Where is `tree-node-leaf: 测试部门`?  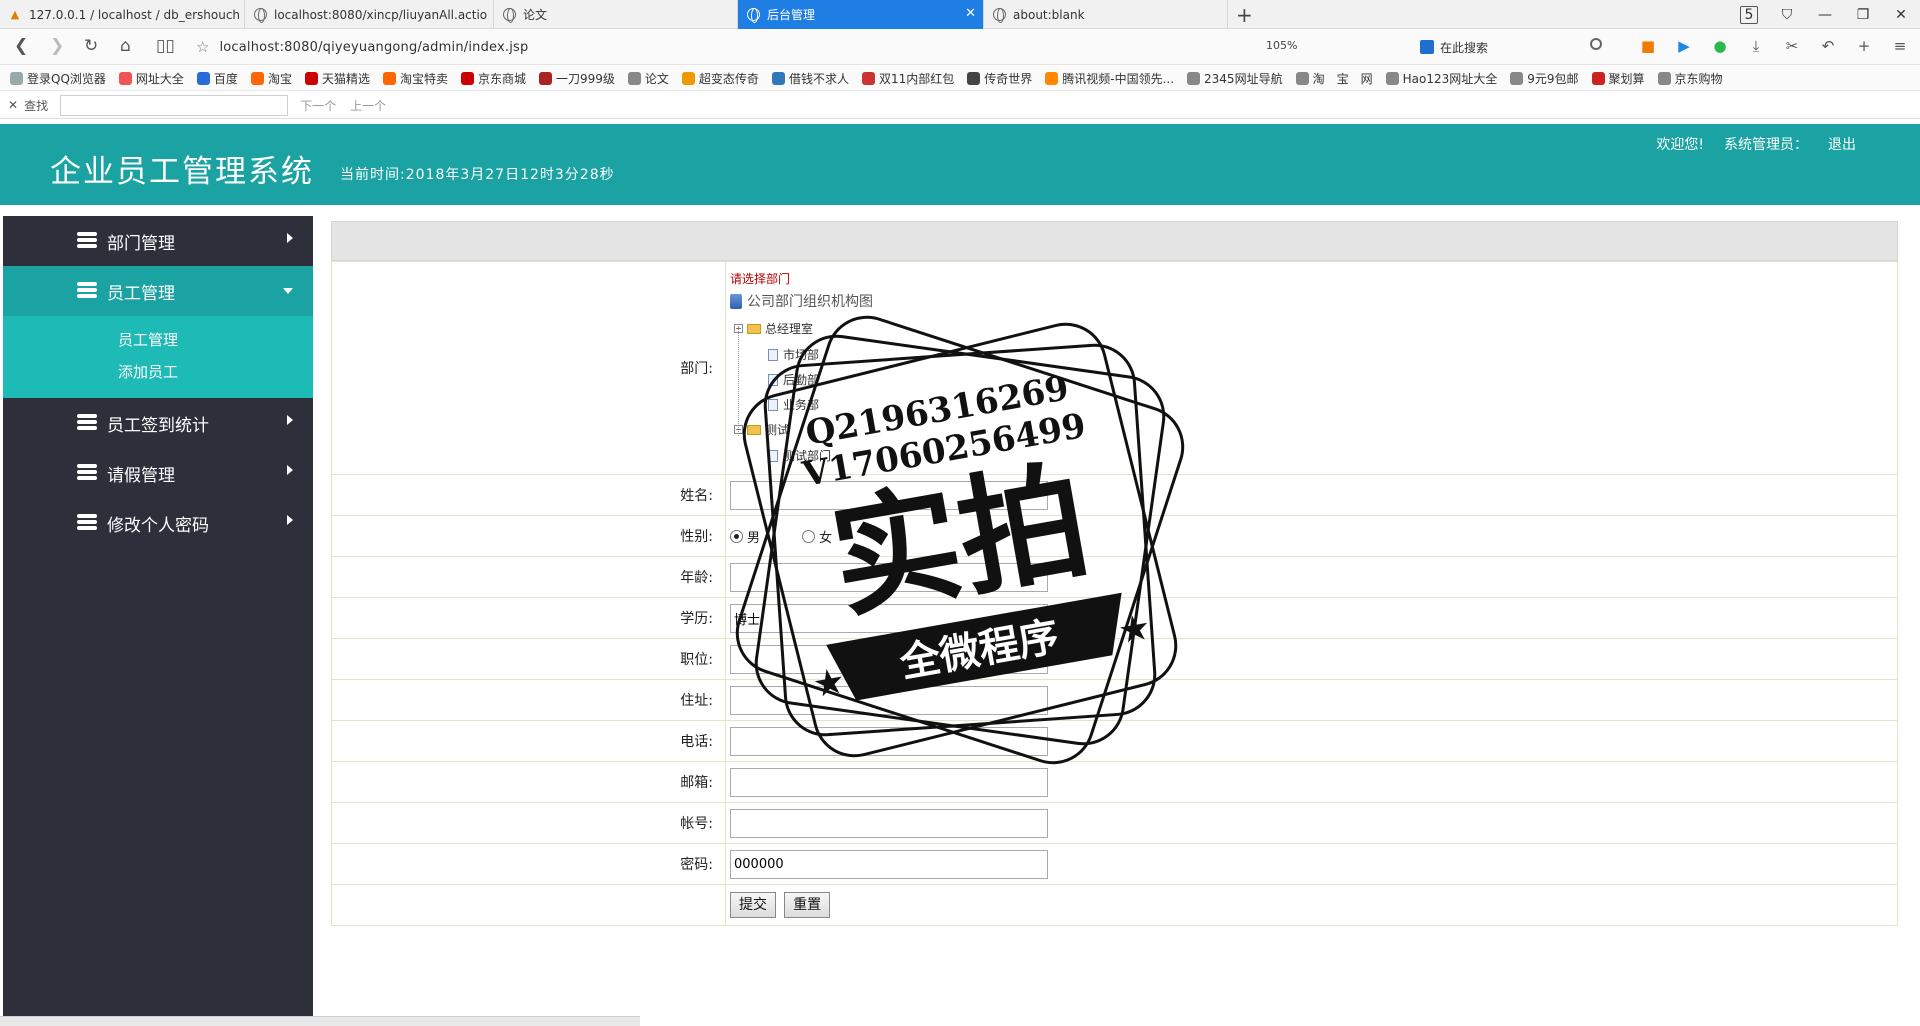
tree-node-leaf: 测试部门 is located at coordinates (799, 455).